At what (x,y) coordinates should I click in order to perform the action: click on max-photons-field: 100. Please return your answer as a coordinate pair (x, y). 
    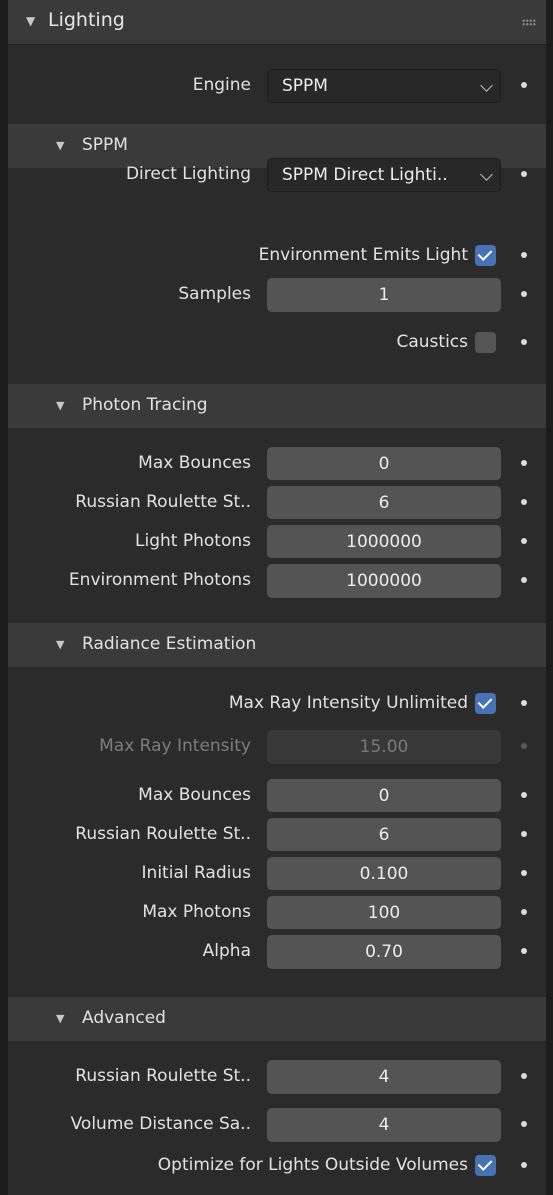
    Looking at the image, I should click on (384, 913).